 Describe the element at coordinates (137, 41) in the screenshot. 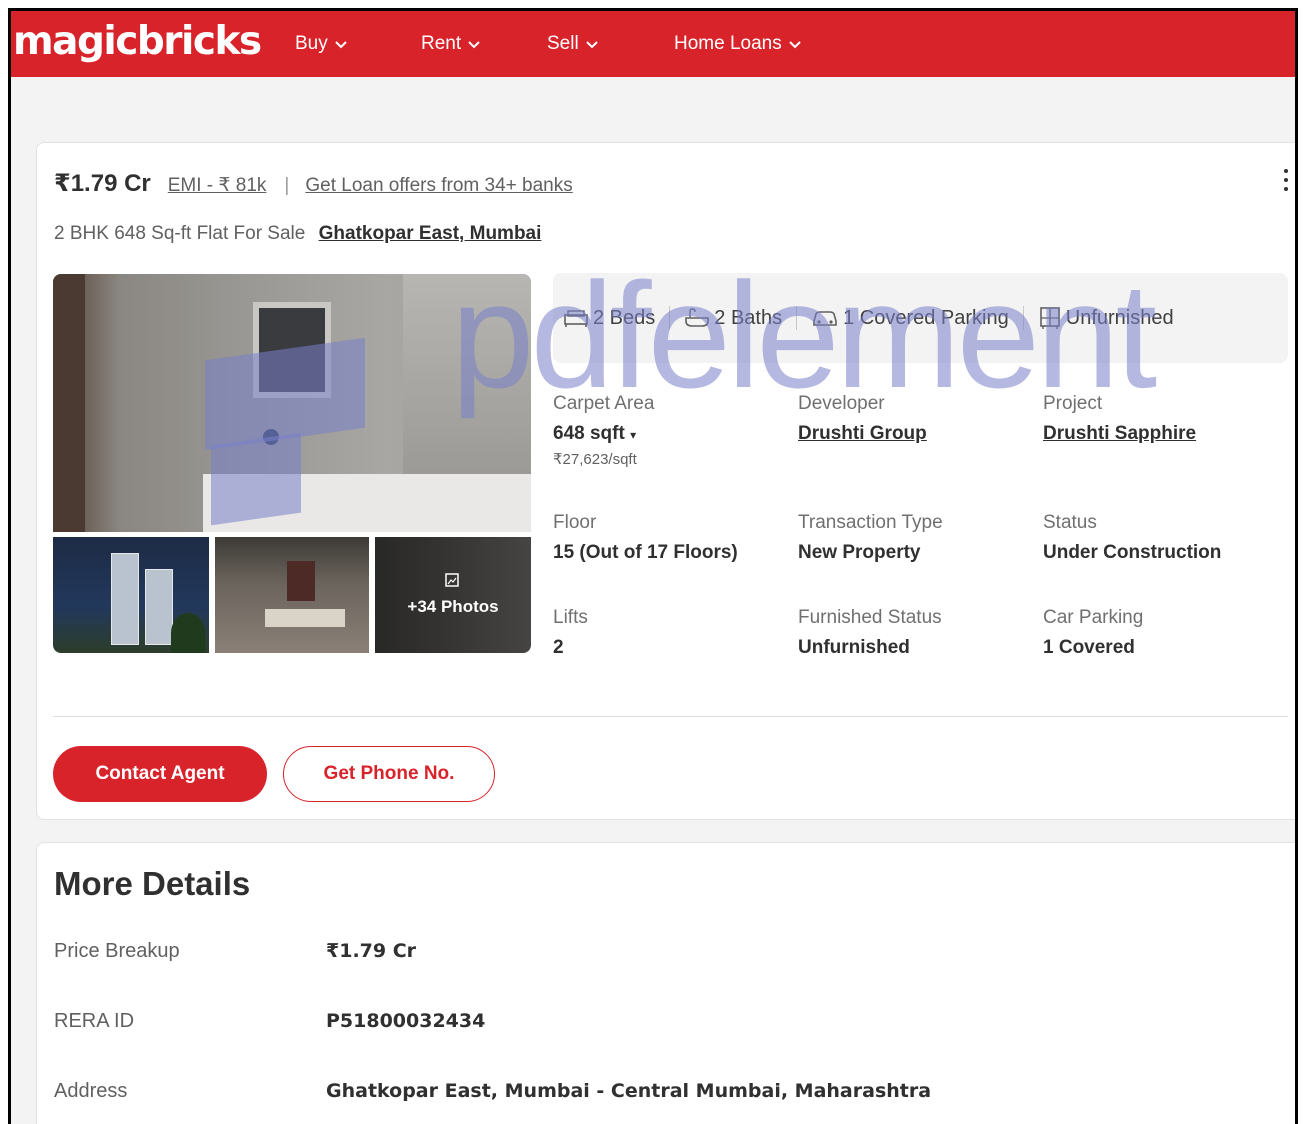

I see `magicbricks-logo: magicbricks` at that location.